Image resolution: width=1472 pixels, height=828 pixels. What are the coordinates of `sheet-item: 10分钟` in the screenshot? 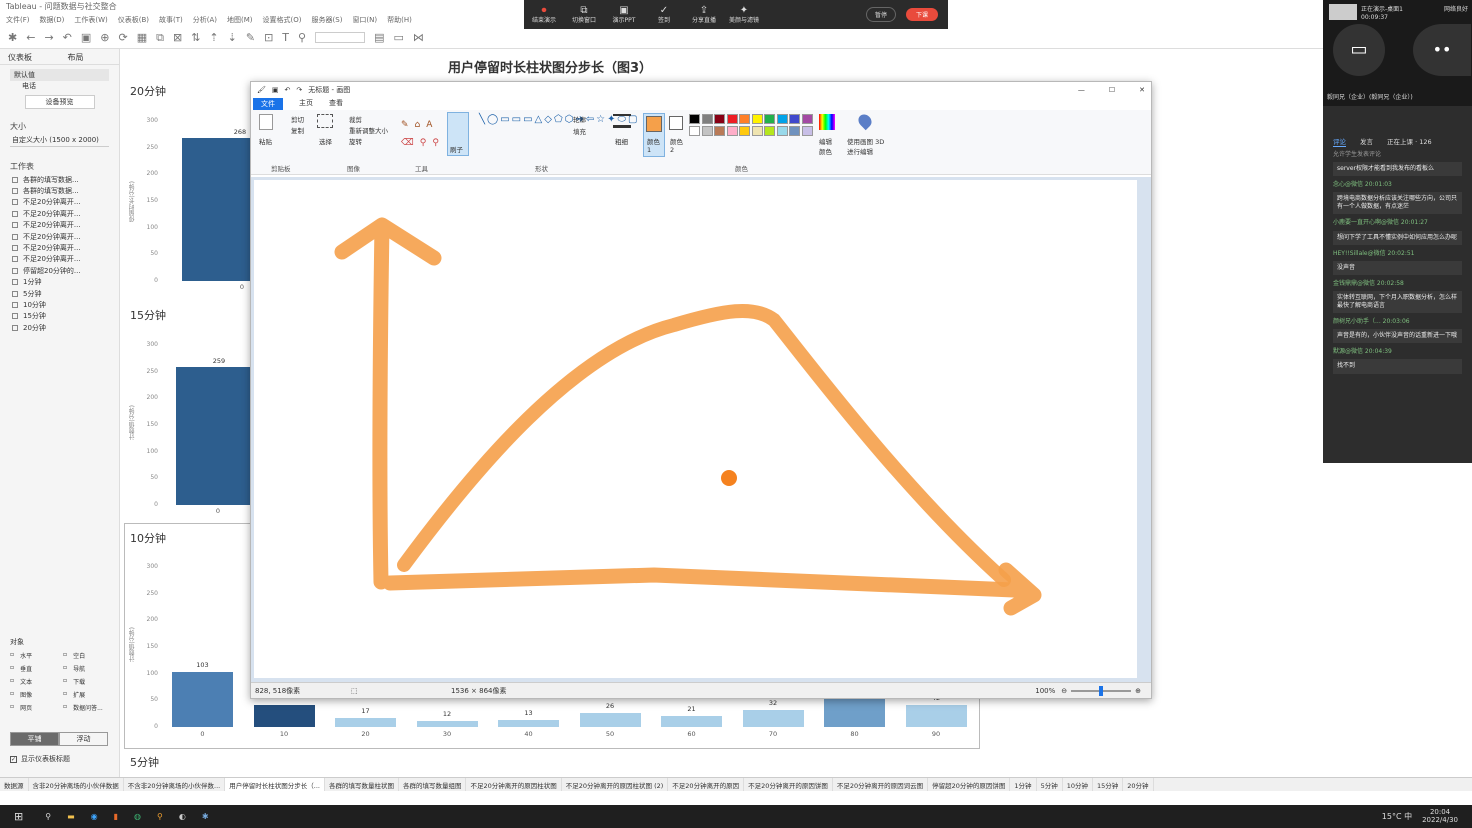 It's located at (59, 304).